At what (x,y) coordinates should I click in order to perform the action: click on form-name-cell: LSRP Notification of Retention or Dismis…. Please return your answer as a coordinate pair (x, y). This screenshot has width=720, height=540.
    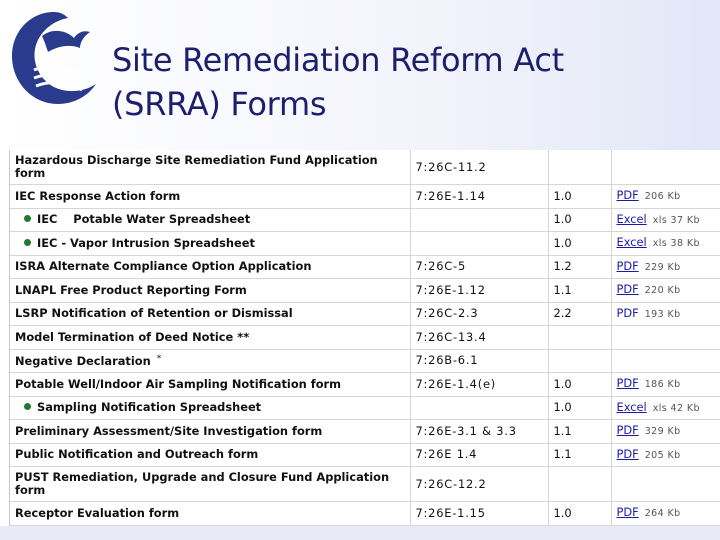
    Looking at the image, I should click on (210, 314).